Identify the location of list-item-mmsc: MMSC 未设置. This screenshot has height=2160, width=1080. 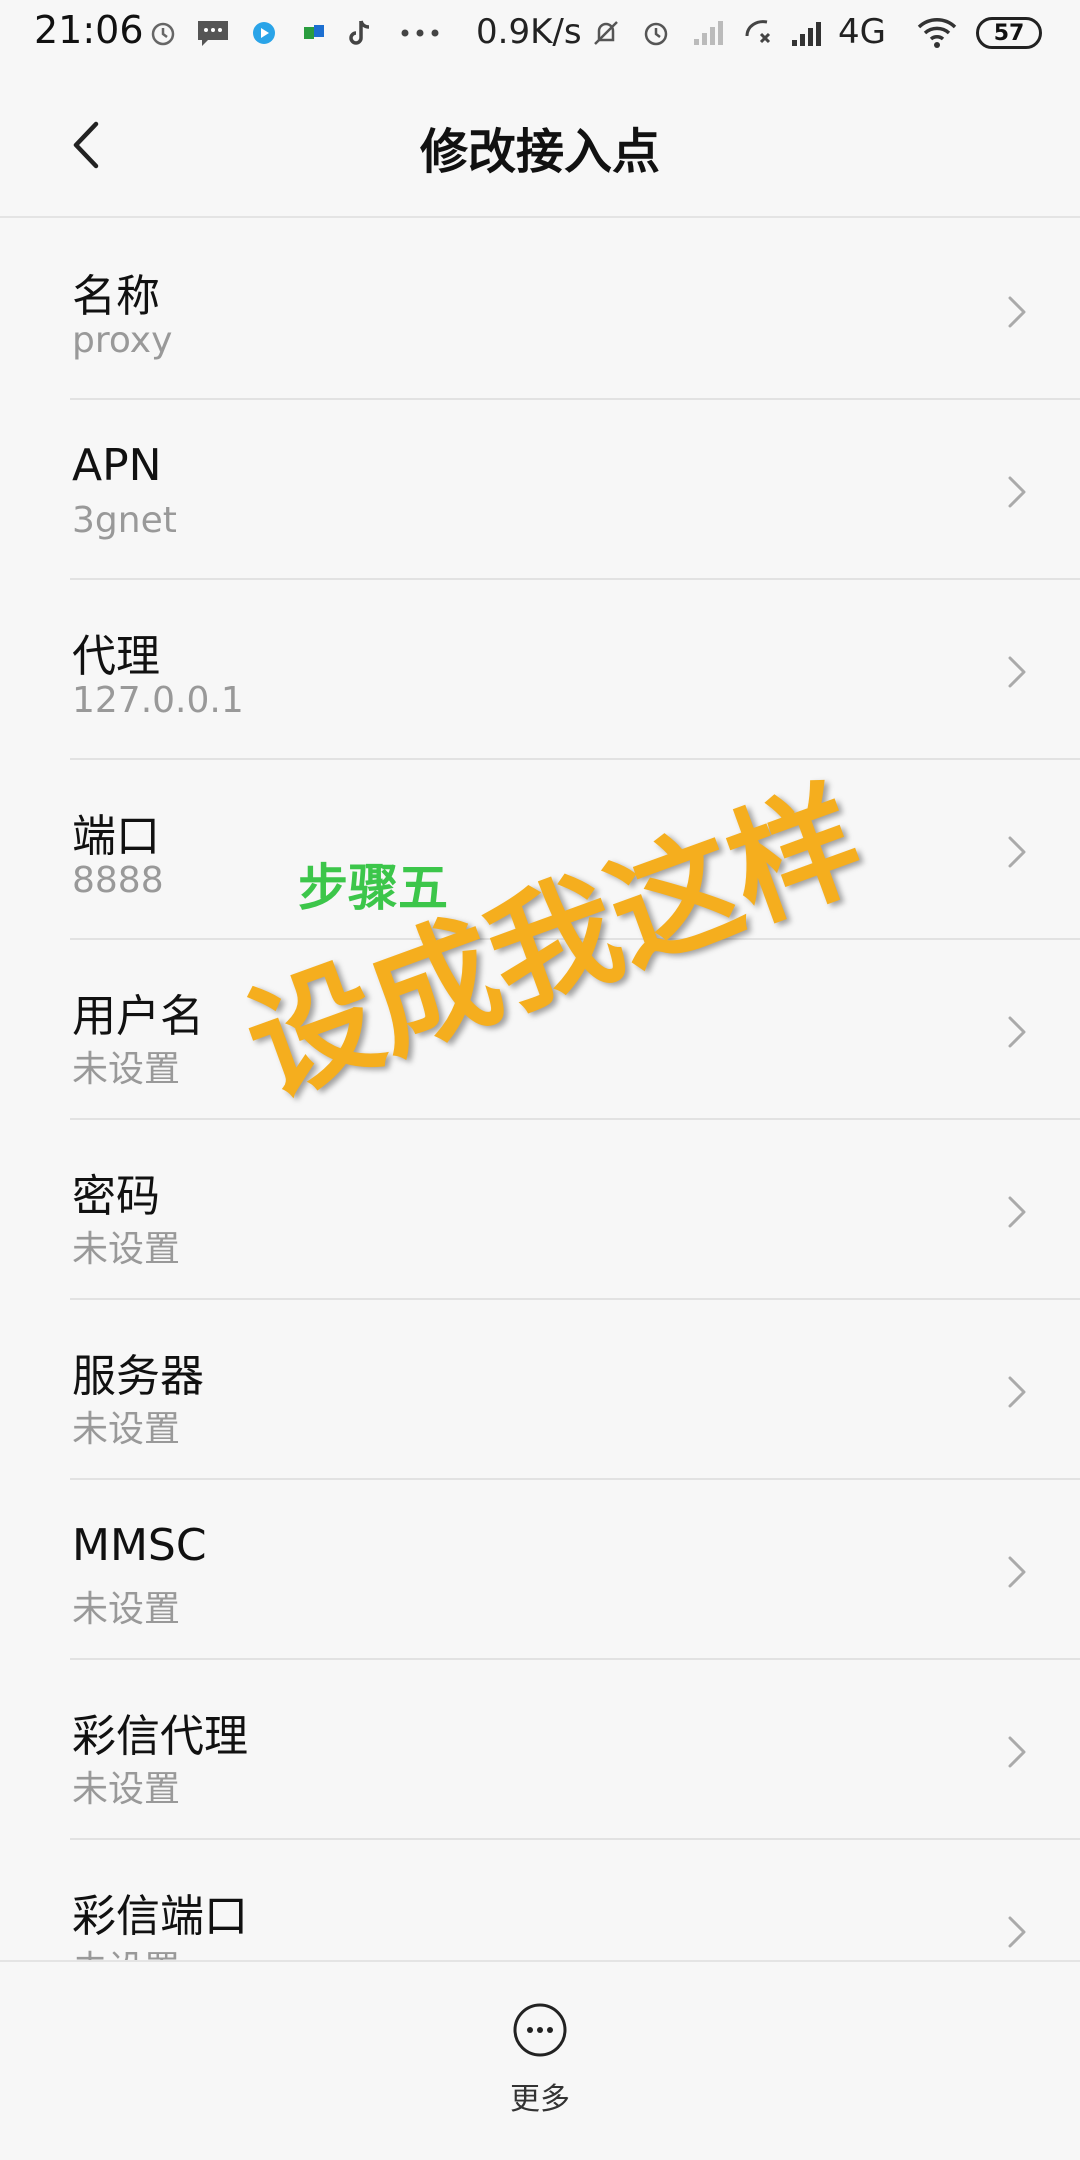
(540, 1570).